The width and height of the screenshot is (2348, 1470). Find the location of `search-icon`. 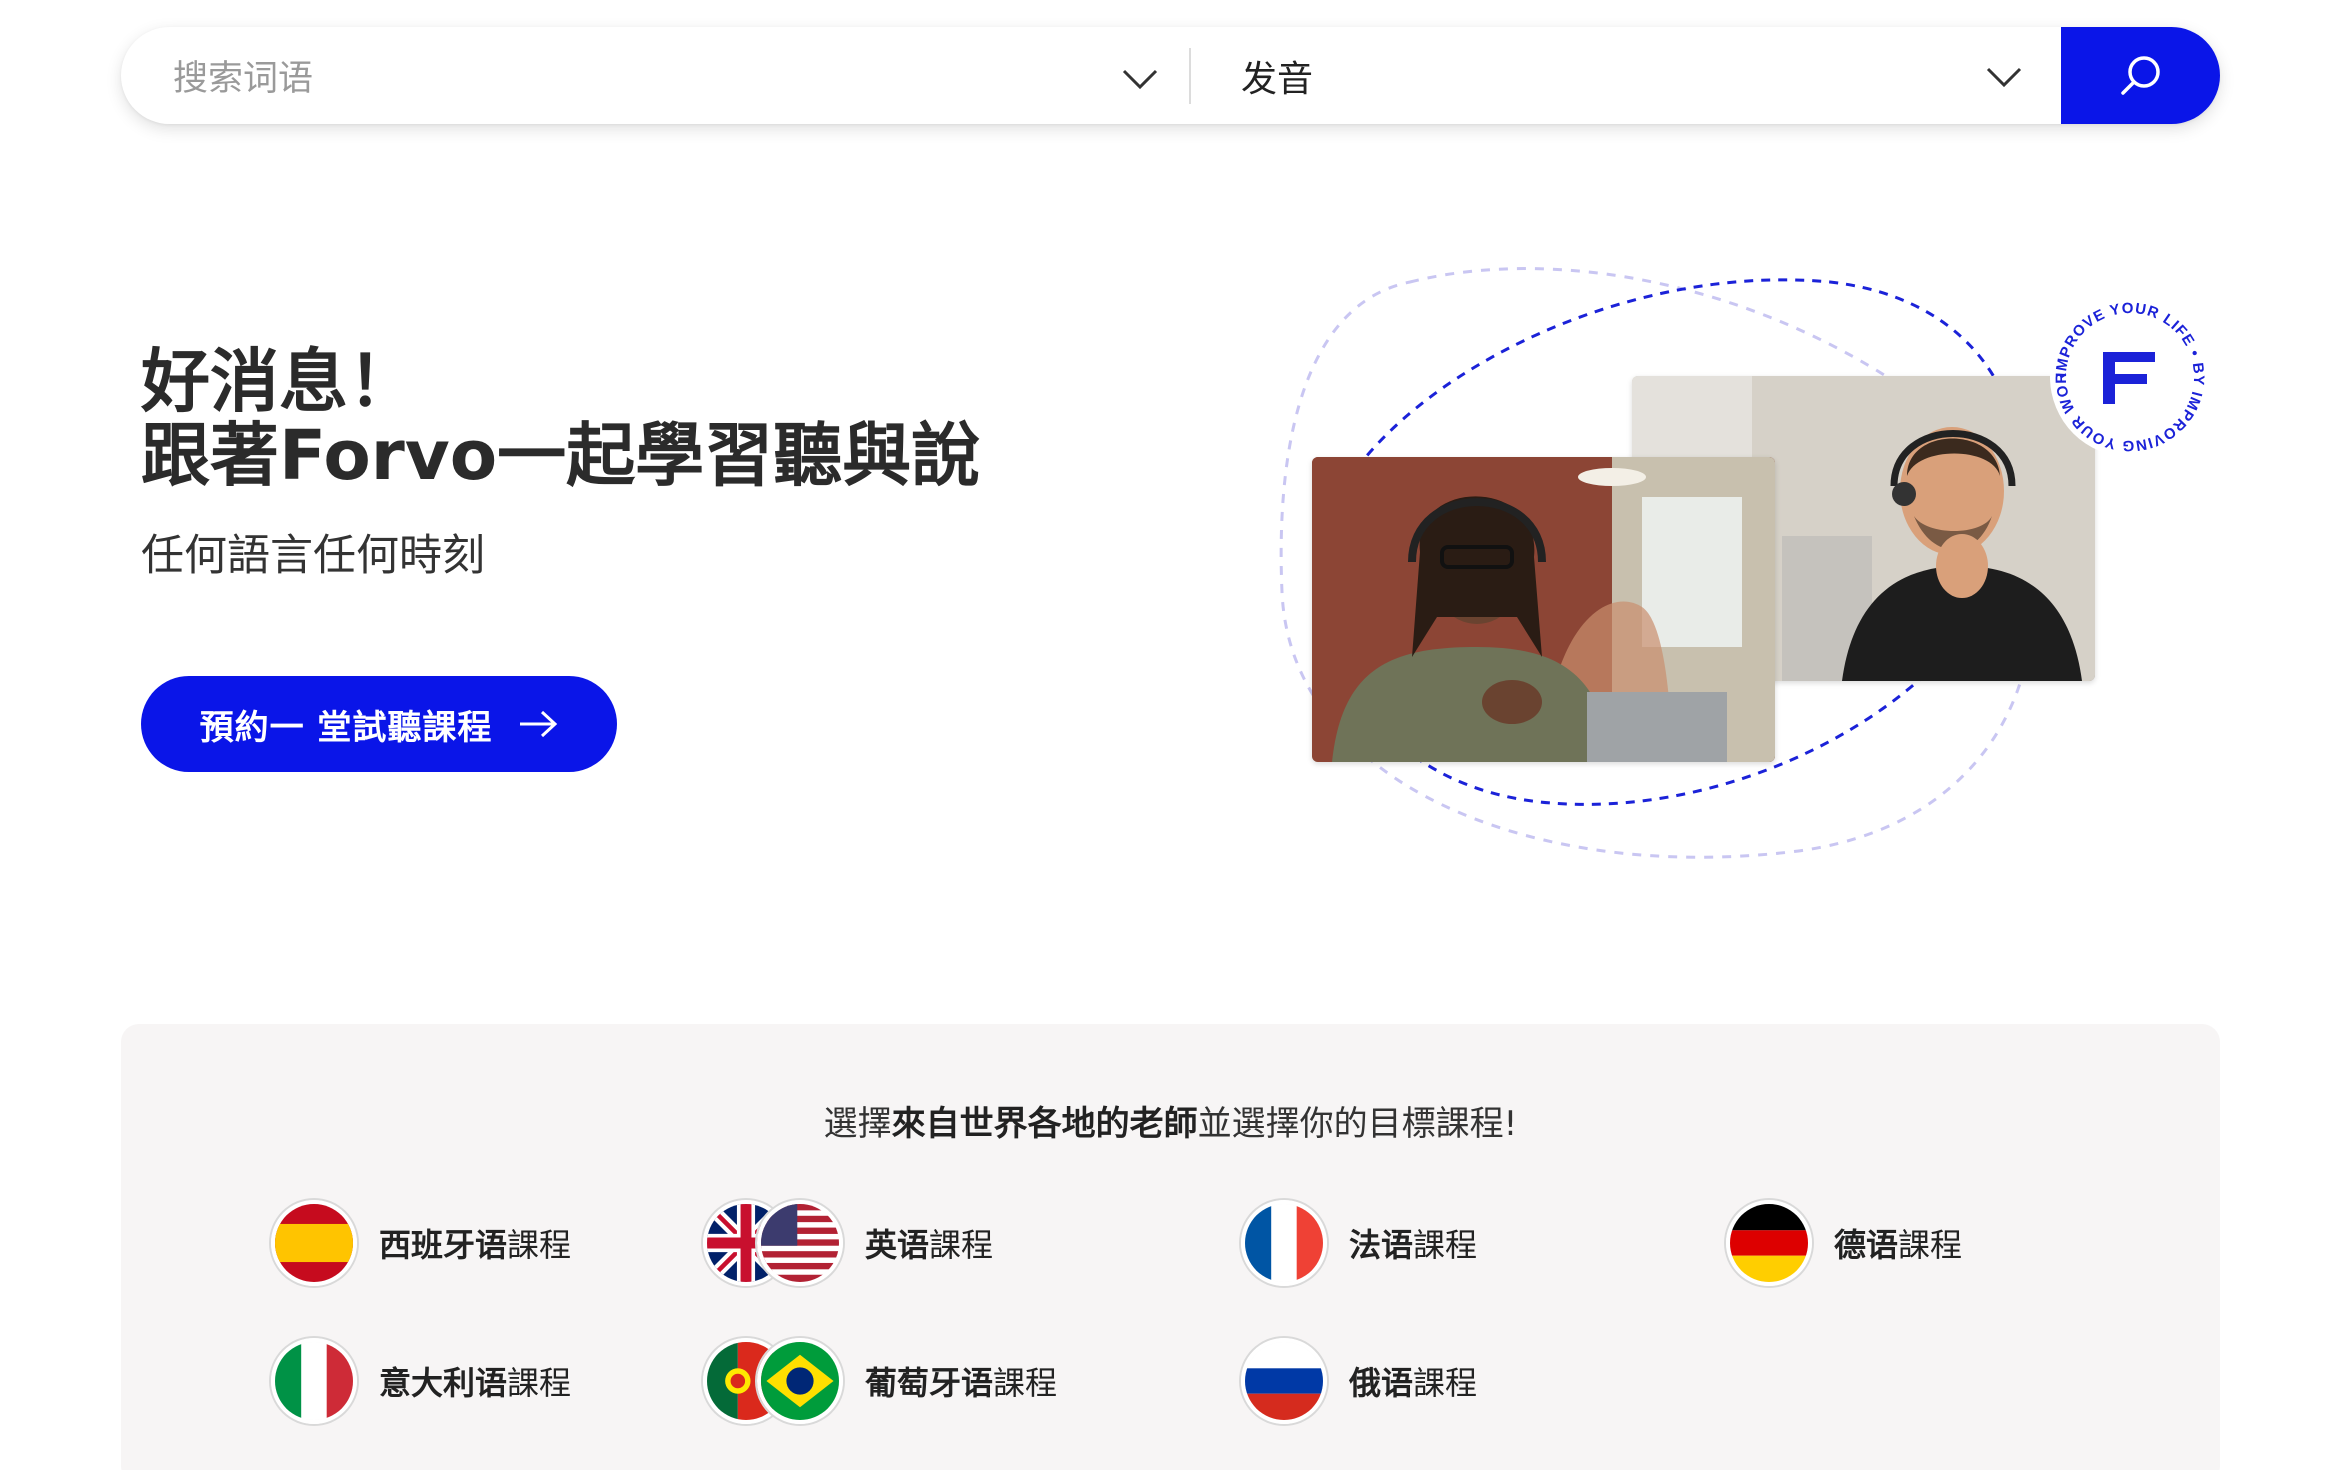

search-icon is located at coordinates (2140, 75).